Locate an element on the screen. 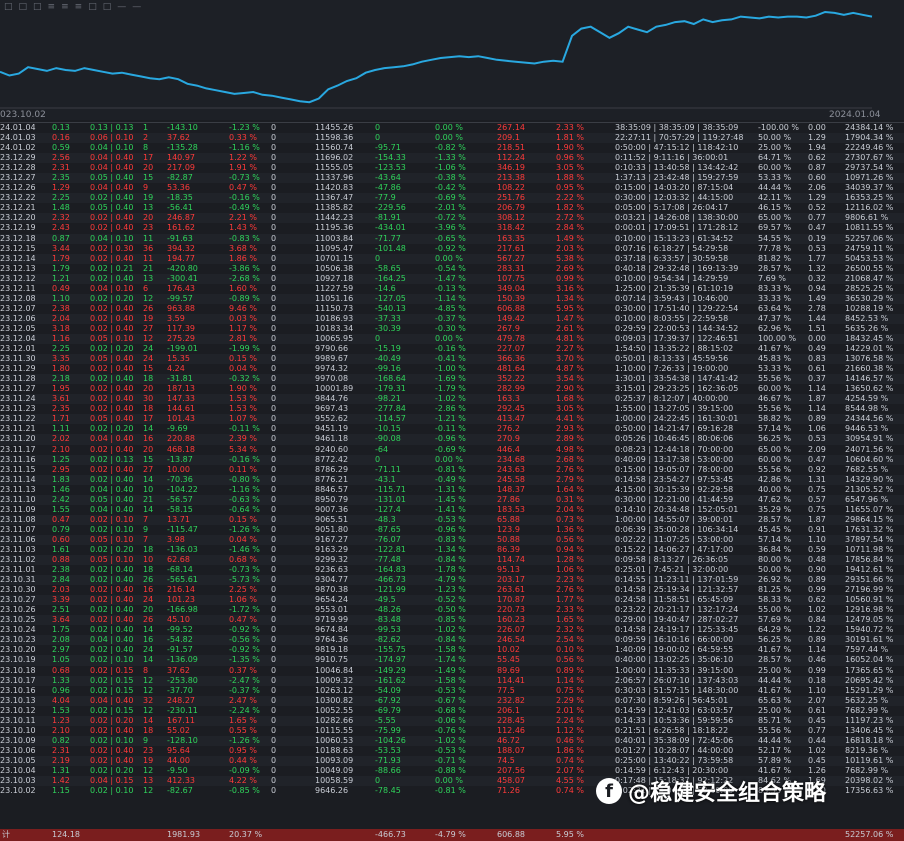  cell-balance: 11555.05 is located at coordinates (334, 168).